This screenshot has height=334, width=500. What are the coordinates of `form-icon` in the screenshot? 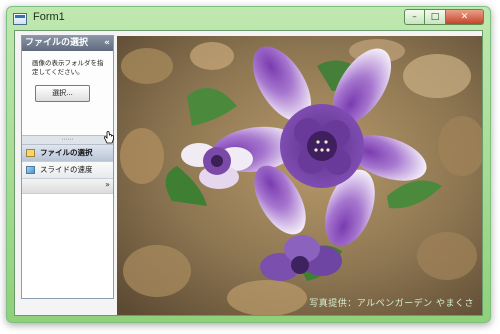 It's located at (20, 19).